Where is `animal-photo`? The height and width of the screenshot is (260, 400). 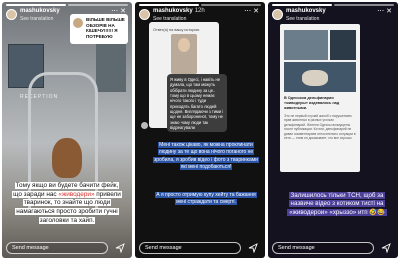 animal-photo is located at coordinates (67, 158).